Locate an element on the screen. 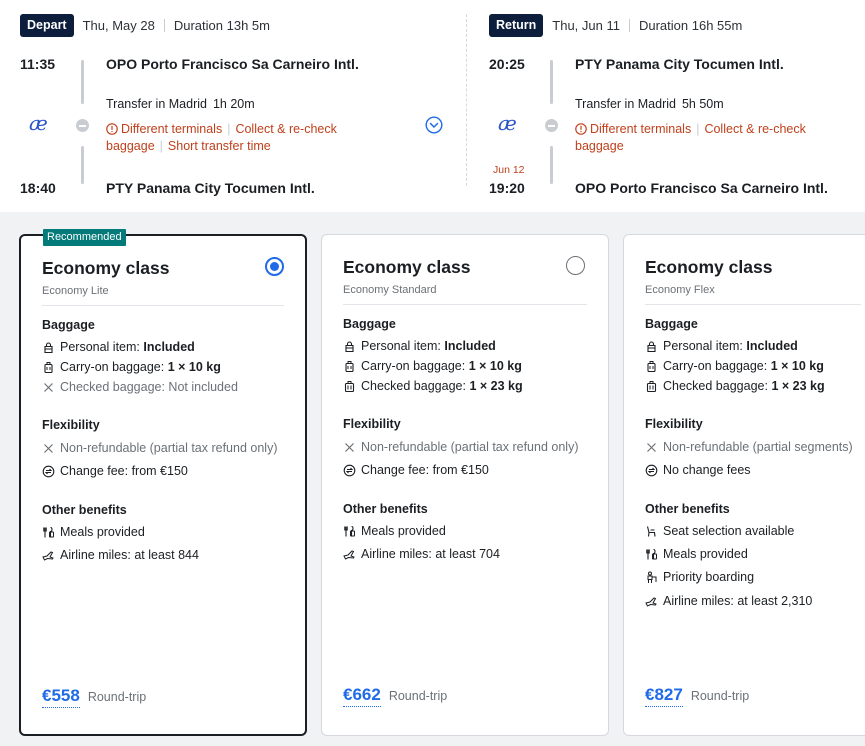 The width and height of the screenshot is (865, 746). fare-subtitle: Economy Standard is located at coordinates (390, 290).